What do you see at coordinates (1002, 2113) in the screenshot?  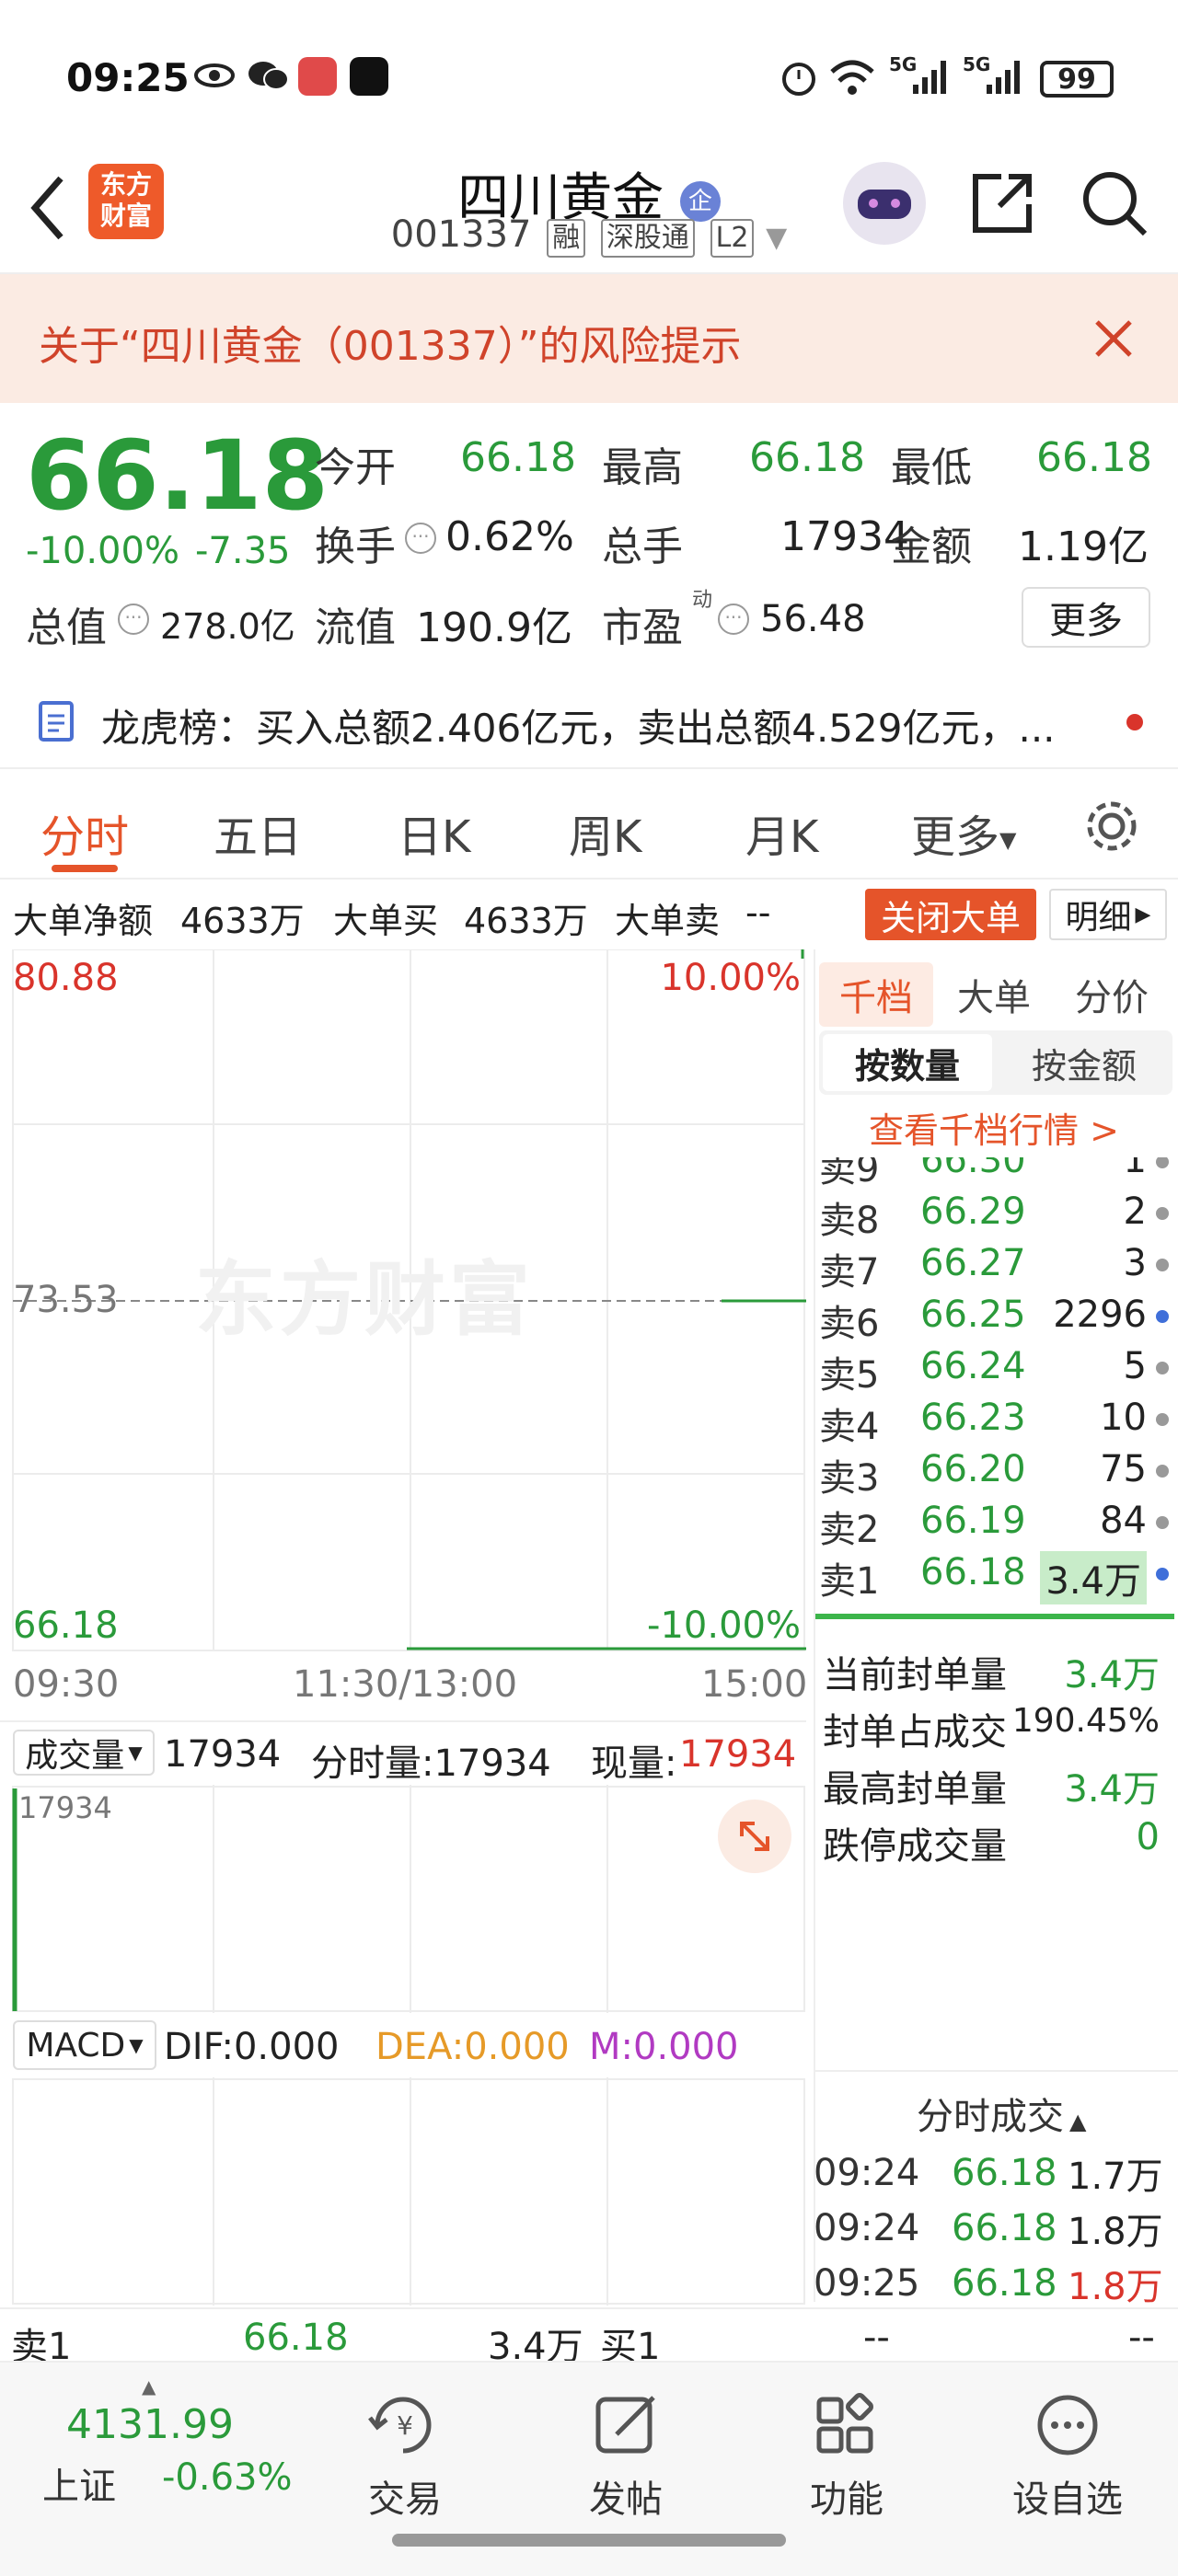 I see `trades-title: 分时成交 ▲` at bounding box center [1002, 2113].